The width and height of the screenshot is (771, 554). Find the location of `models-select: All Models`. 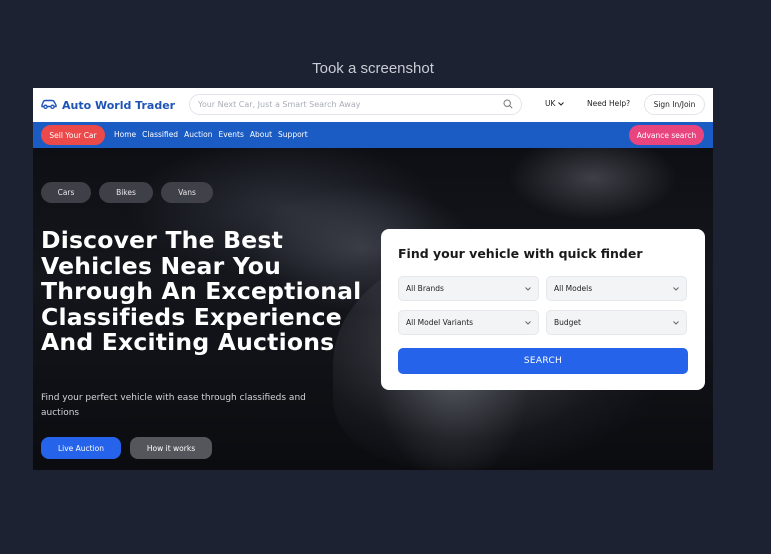

models-select: All Models is located at coordinates (616, 288).